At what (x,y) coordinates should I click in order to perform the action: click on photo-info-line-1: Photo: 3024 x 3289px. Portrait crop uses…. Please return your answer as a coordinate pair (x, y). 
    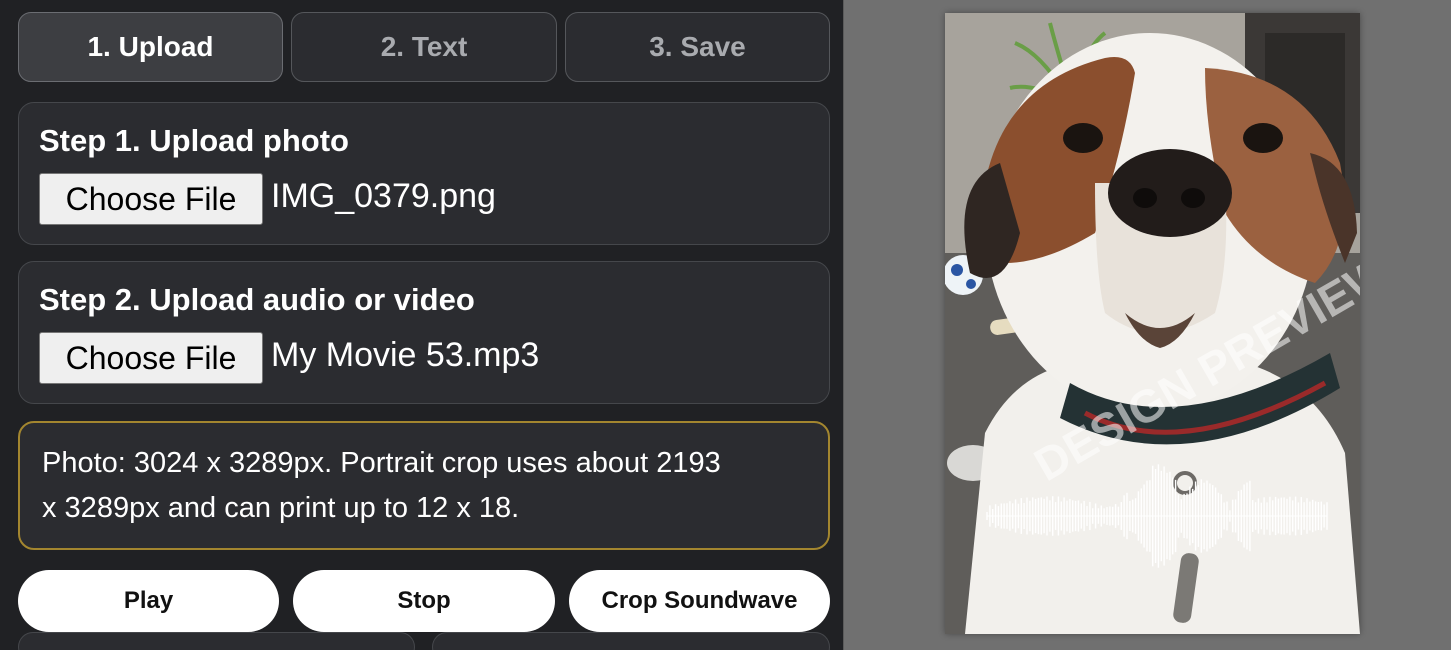
    Looking at the image, I should click on (381, 463).